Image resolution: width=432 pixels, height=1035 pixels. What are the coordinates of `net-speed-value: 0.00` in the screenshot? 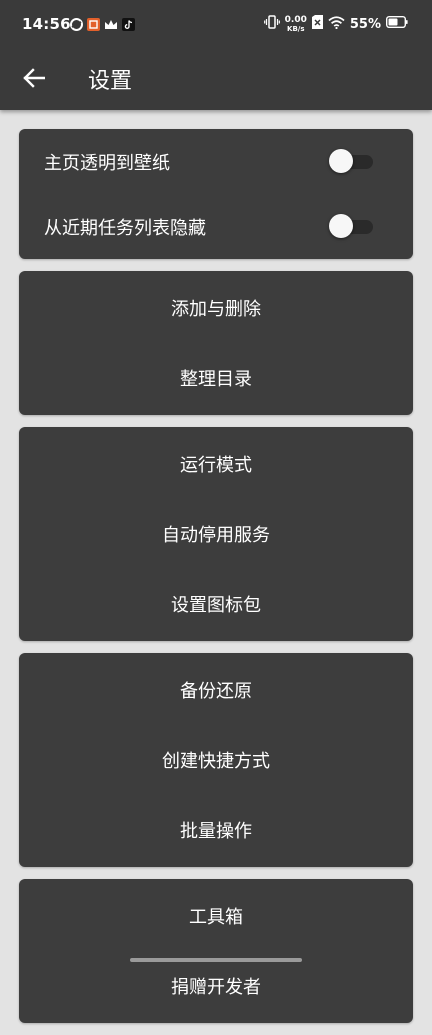 It's located at (295, 19).